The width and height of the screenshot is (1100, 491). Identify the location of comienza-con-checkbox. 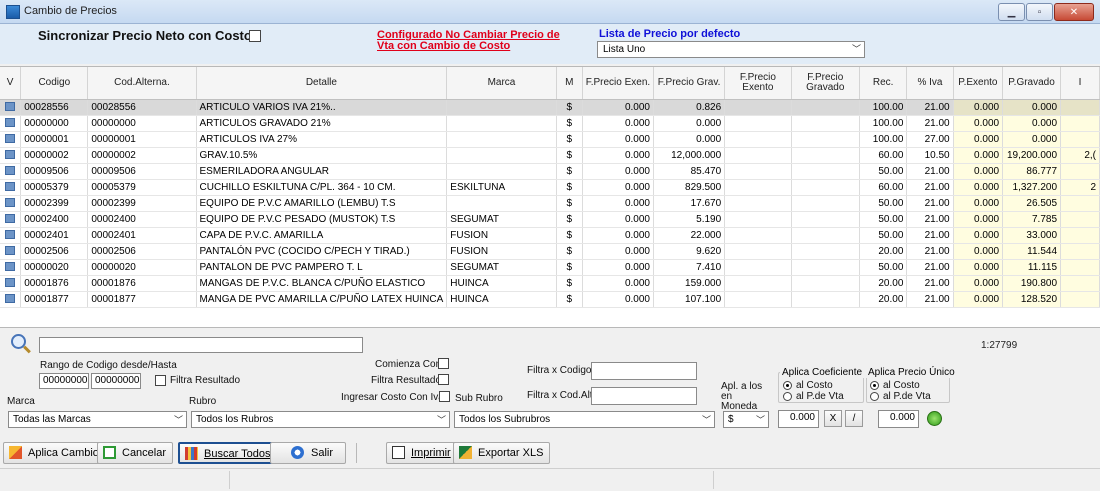
(443, 363).